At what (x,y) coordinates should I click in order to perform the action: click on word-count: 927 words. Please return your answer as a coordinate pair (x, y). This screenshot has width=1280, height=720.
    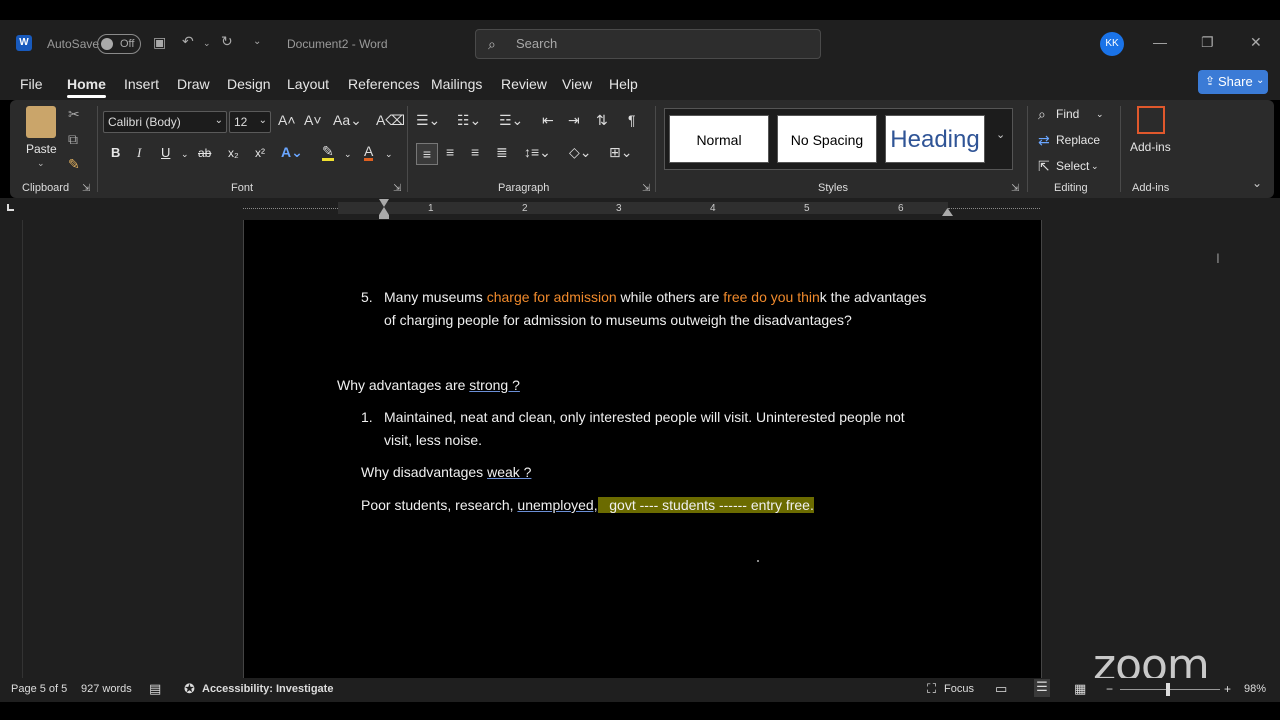
    Looking at the image, I should click on (106, 689).